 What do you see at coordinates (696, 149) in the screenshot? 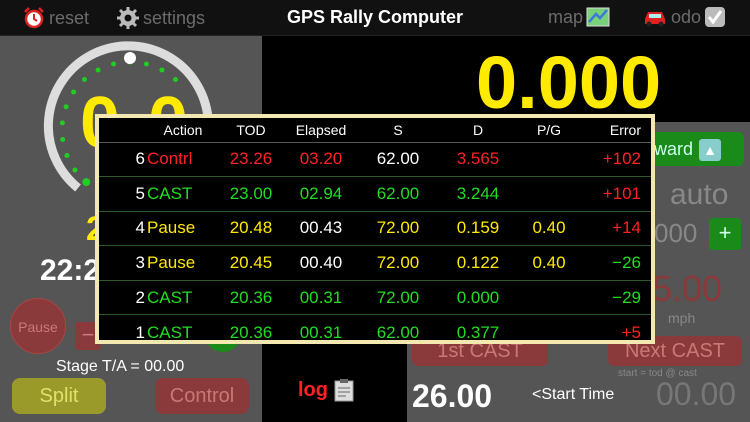
I see `forward-button: ward ▲` at bounding box center [696, 149].